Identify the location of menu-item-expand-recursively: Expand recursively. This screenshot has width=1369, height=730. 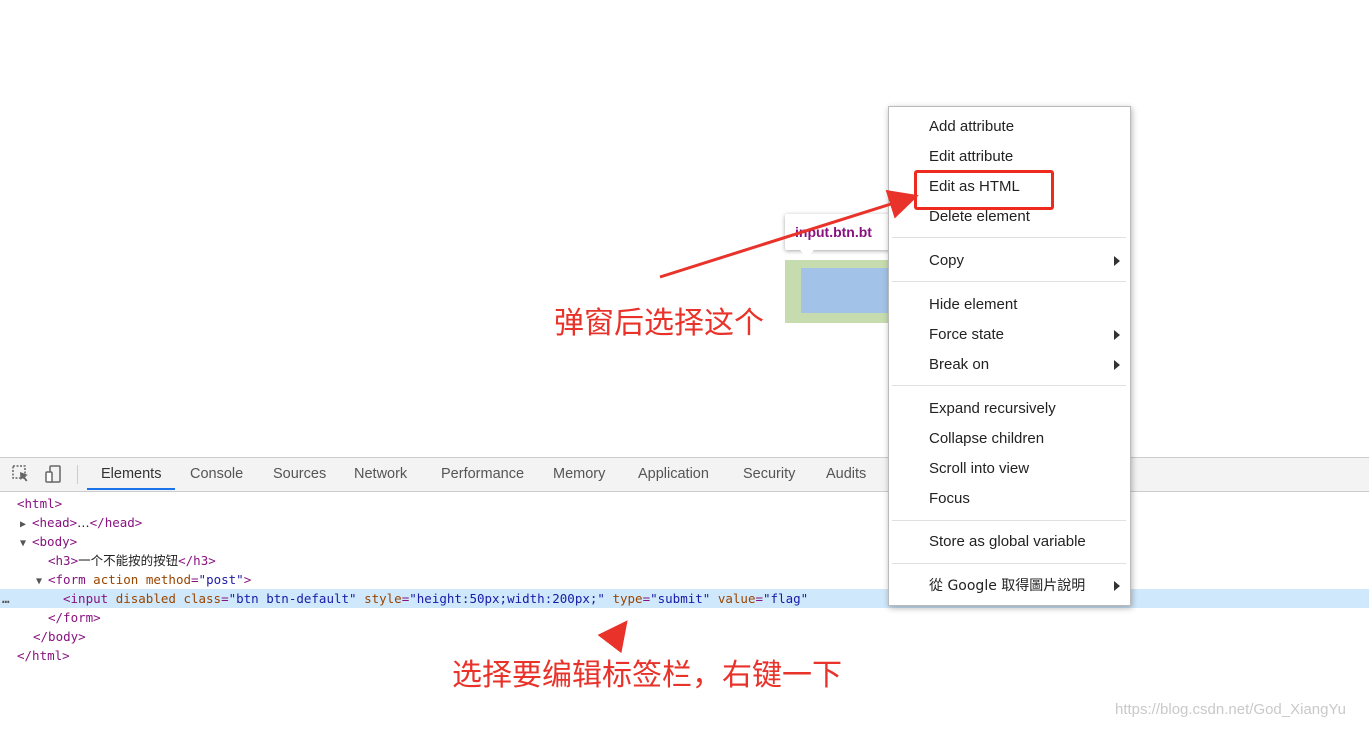
(992, 409).